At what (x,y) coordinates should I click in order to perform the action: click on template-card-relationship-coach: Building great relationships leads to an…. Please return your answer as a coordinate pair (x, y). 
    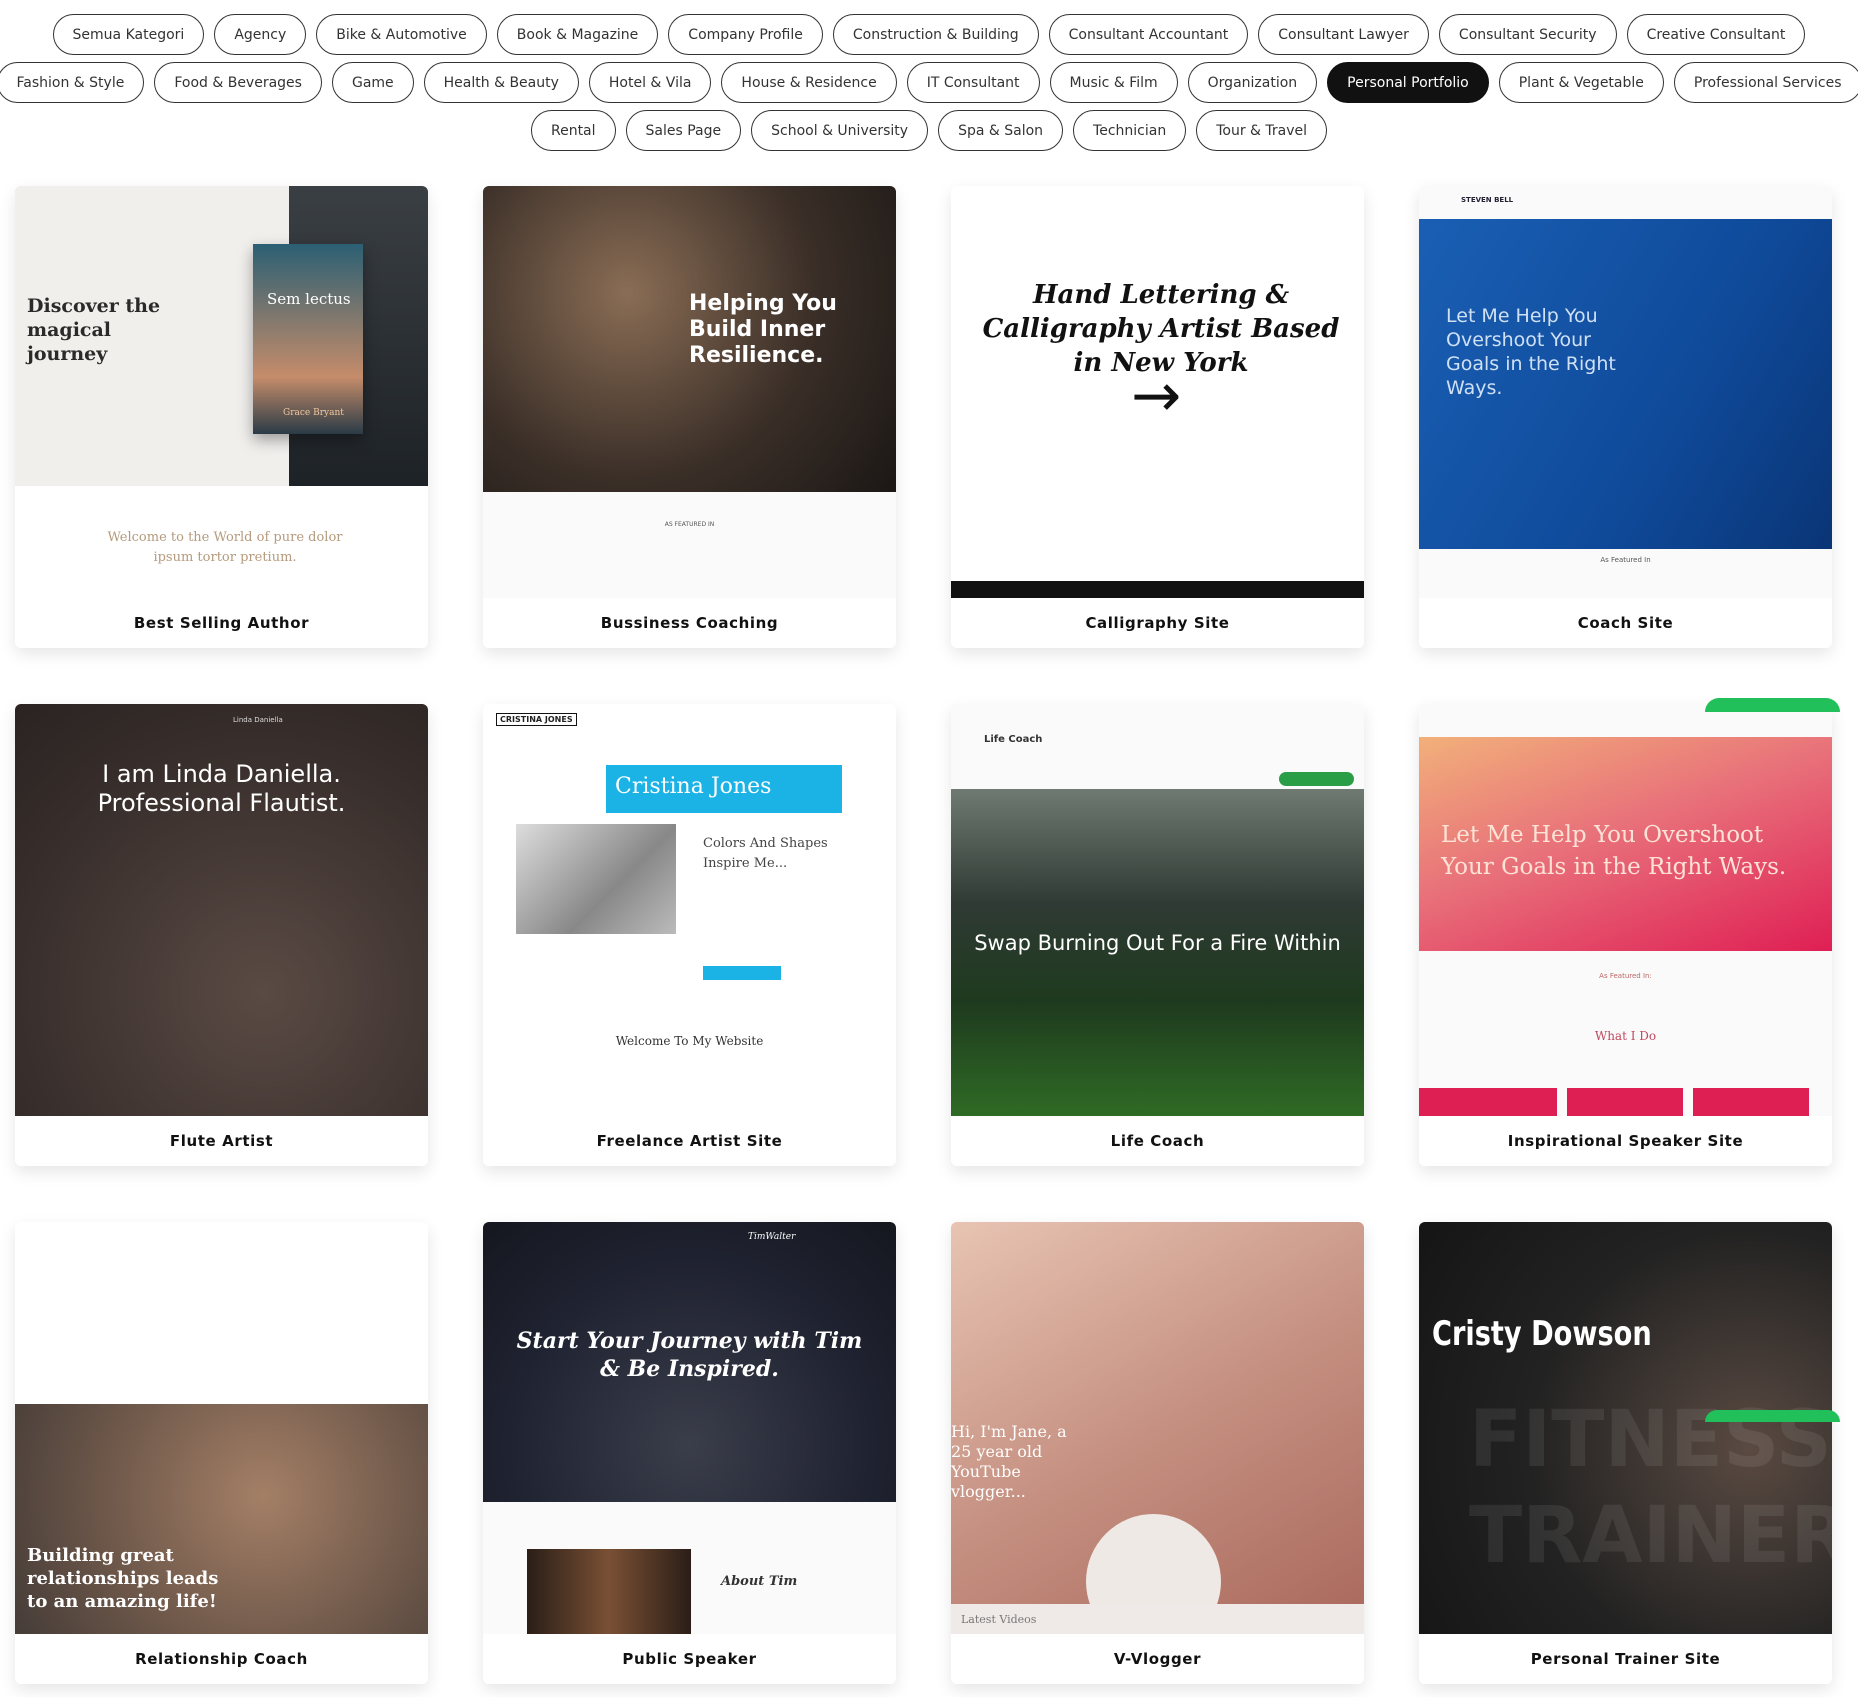
    Looking at the image, I should click on (221, 1453).